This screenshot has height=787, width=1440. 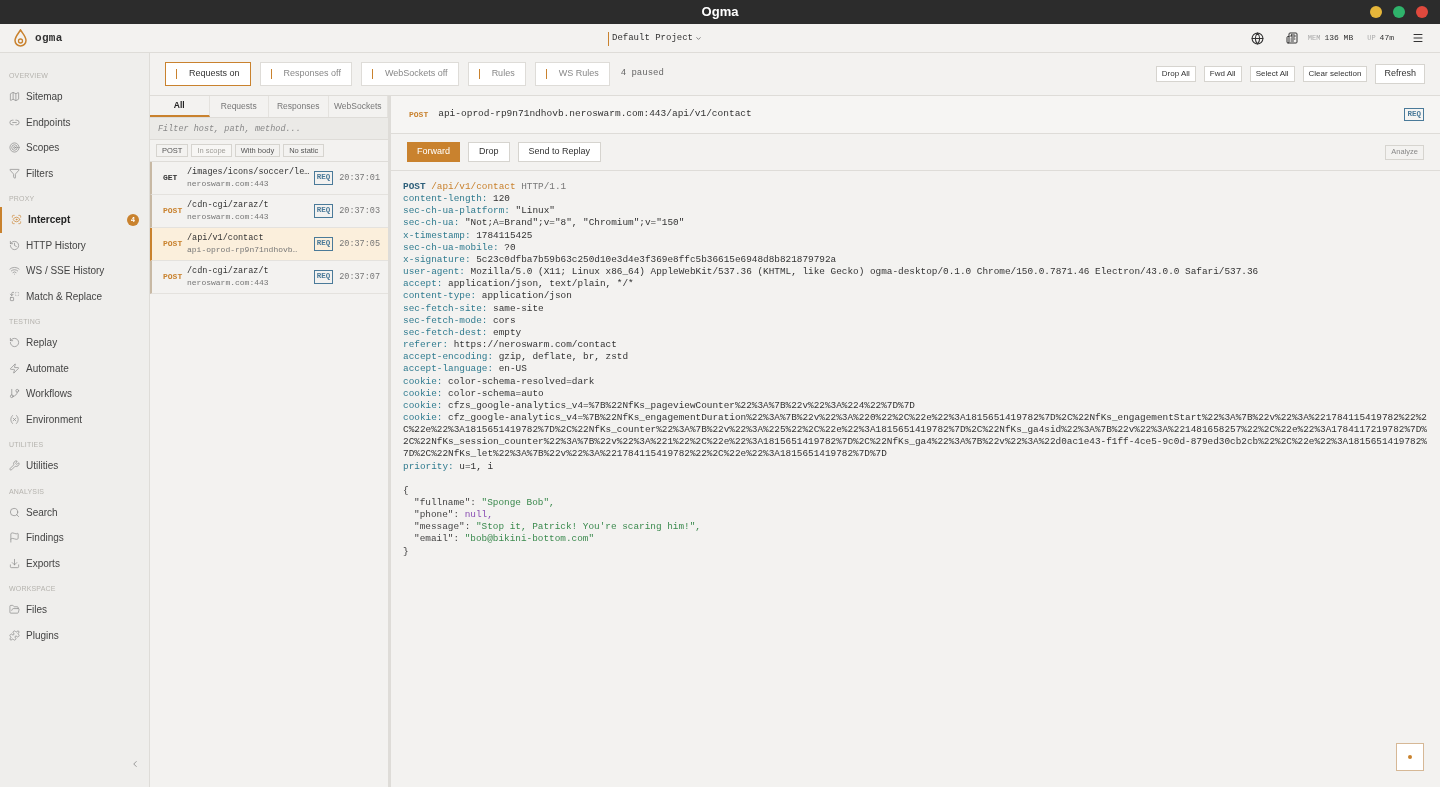 What do you see at coordinates (14, 512) in the screenshot?
I see `search-icon` at bounding box center [14, 512].